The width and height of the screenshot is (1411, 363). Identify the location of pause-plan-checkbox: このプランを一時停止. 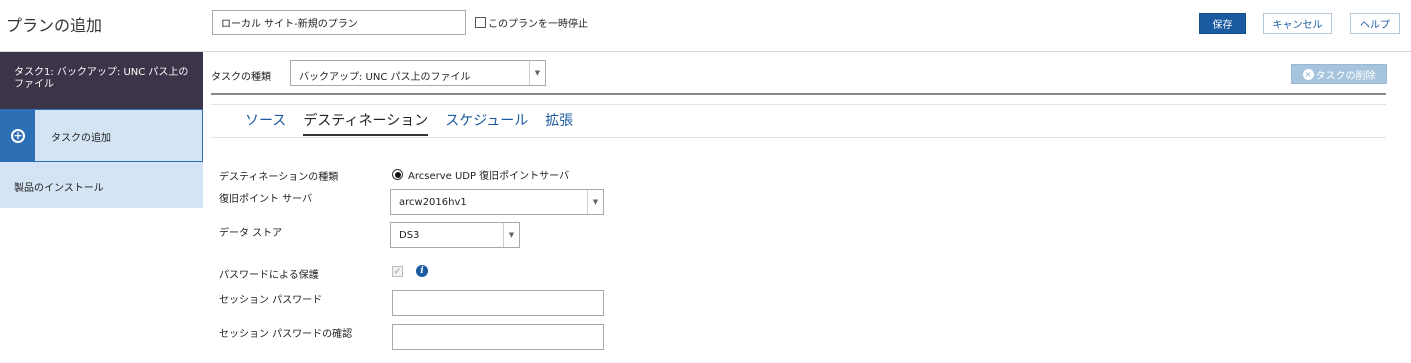
(531, 22).